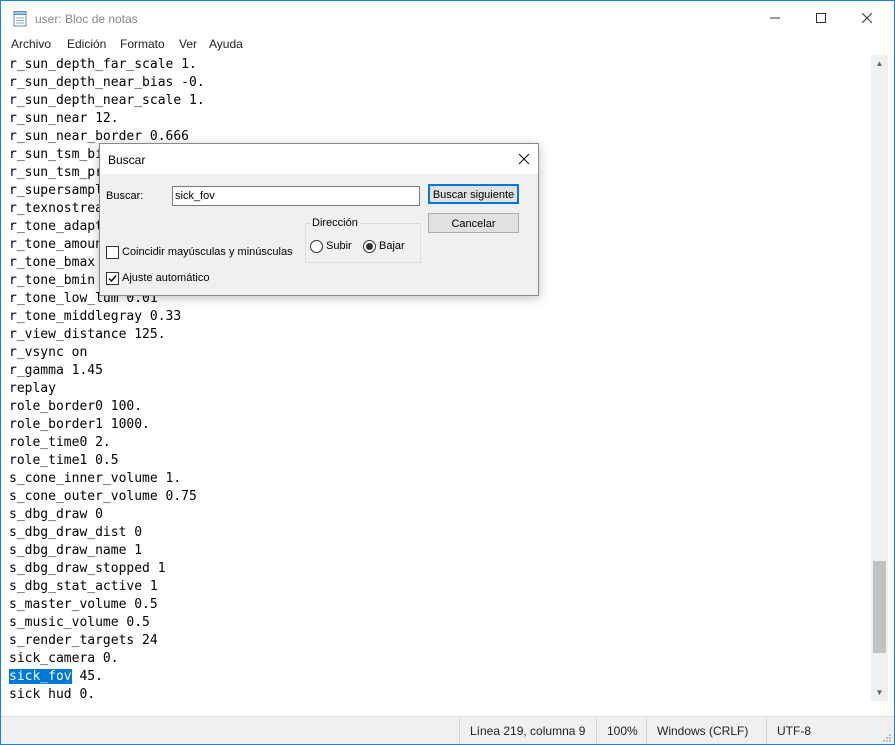 The height and width of the screenshot is (745, 895). I want to click on radio-up-label: Subir, so click(339, 246).